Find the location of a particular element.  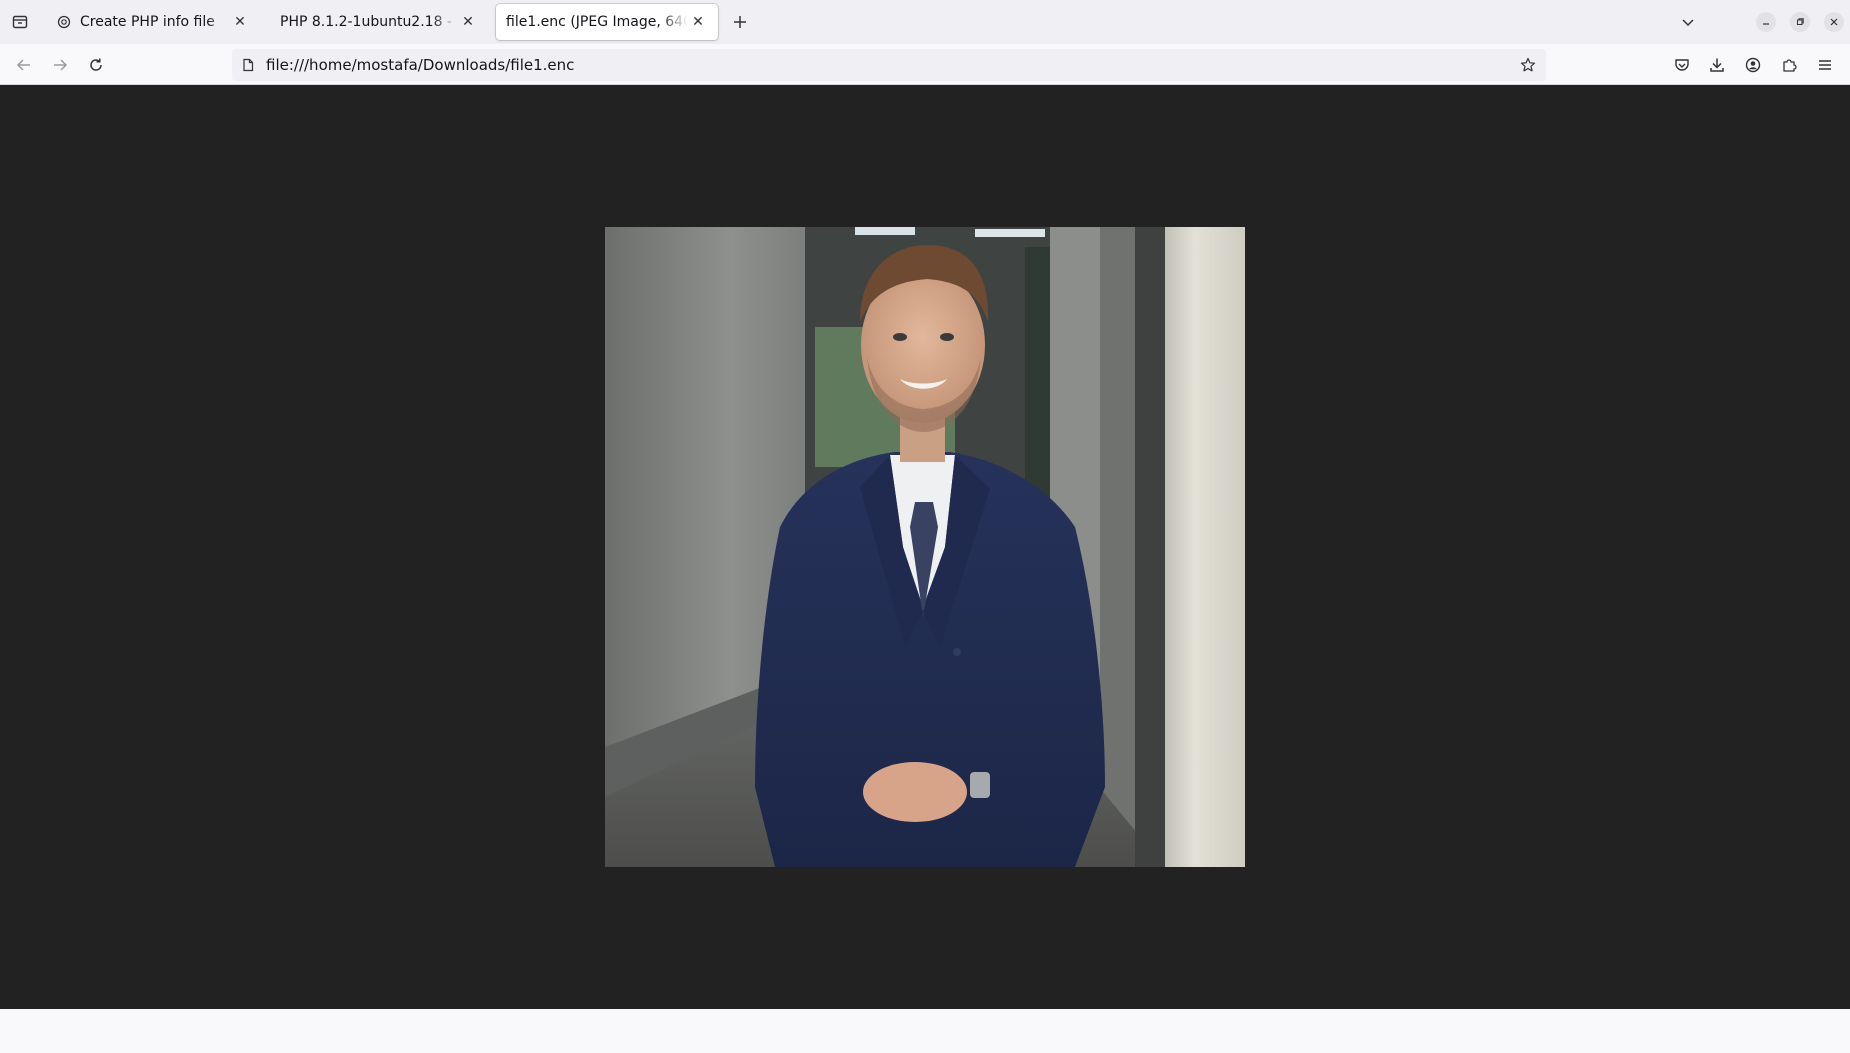

tab-list-icon is located at coordinates (20, 22).